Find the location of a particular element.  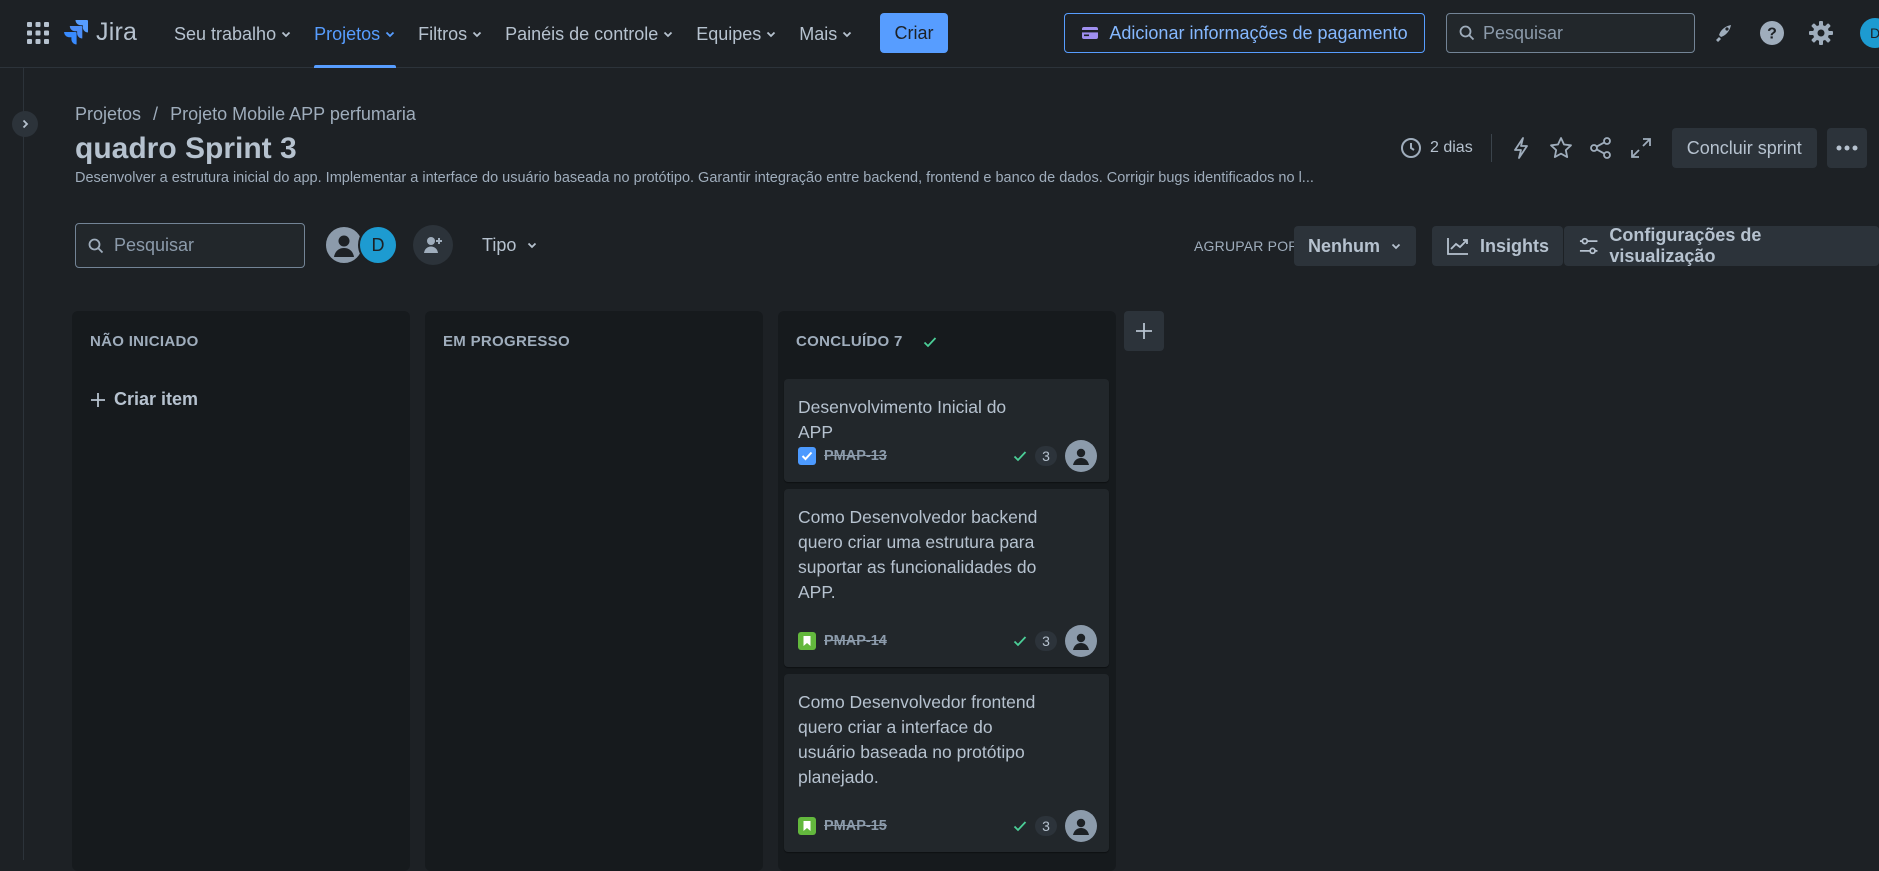

jira-logo-icon is located at coordinates (77, 33).